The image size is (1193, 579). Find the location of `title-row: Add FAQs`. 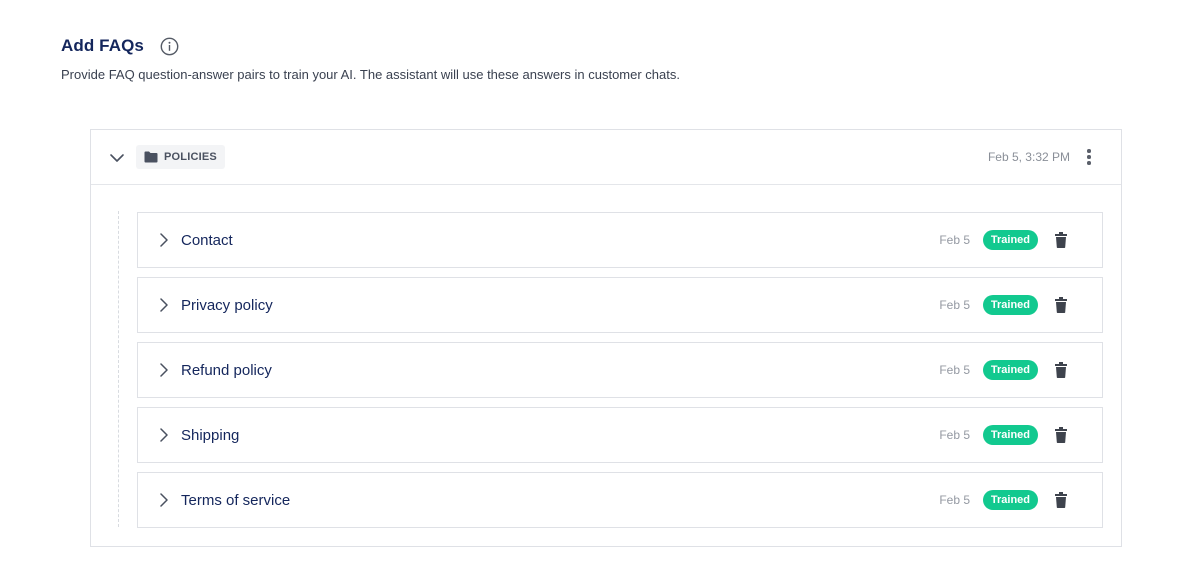

title-row: Add FAQs is located at coordinates (120, 46).